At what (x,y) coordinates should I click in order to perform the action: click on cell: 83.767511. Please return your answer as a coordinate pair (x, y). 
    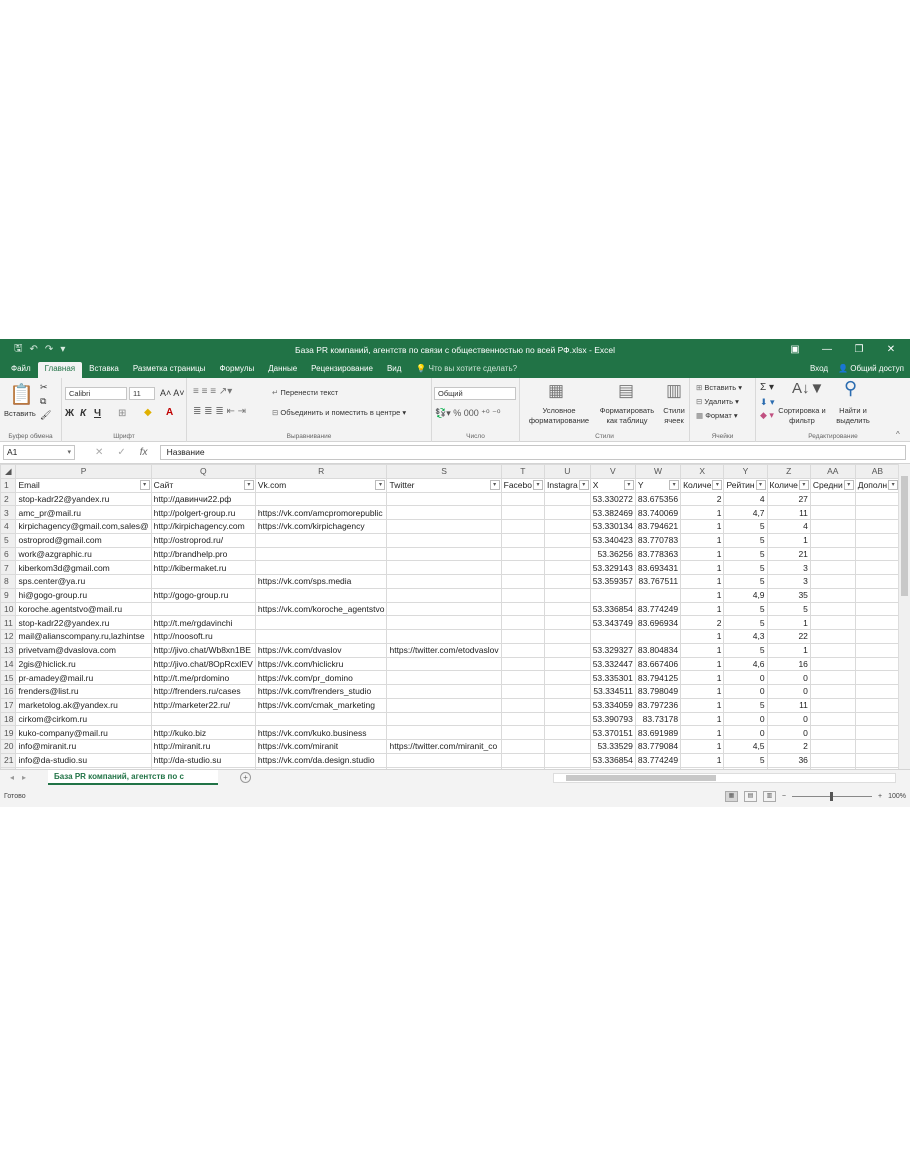
    Looking at the image, I should click on (658, 581).